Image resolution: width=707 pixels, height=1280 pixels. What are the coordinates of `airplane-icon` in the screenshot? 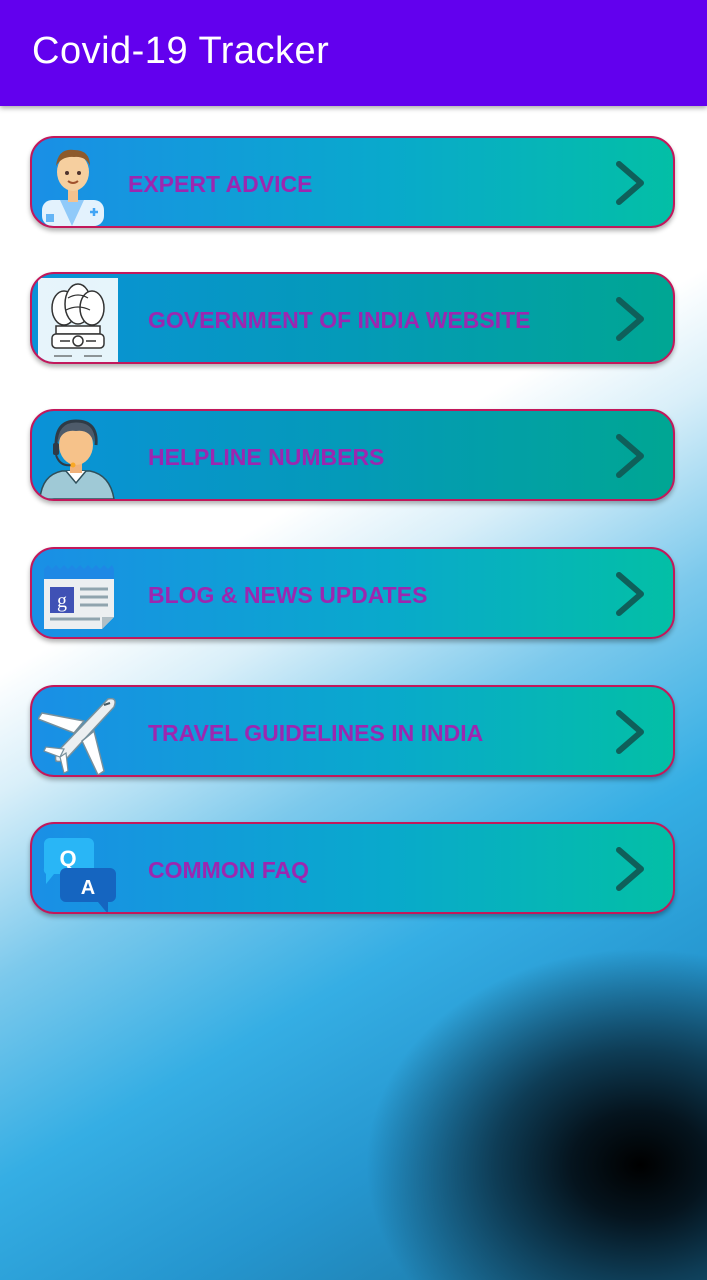 It's located at (78, 733).